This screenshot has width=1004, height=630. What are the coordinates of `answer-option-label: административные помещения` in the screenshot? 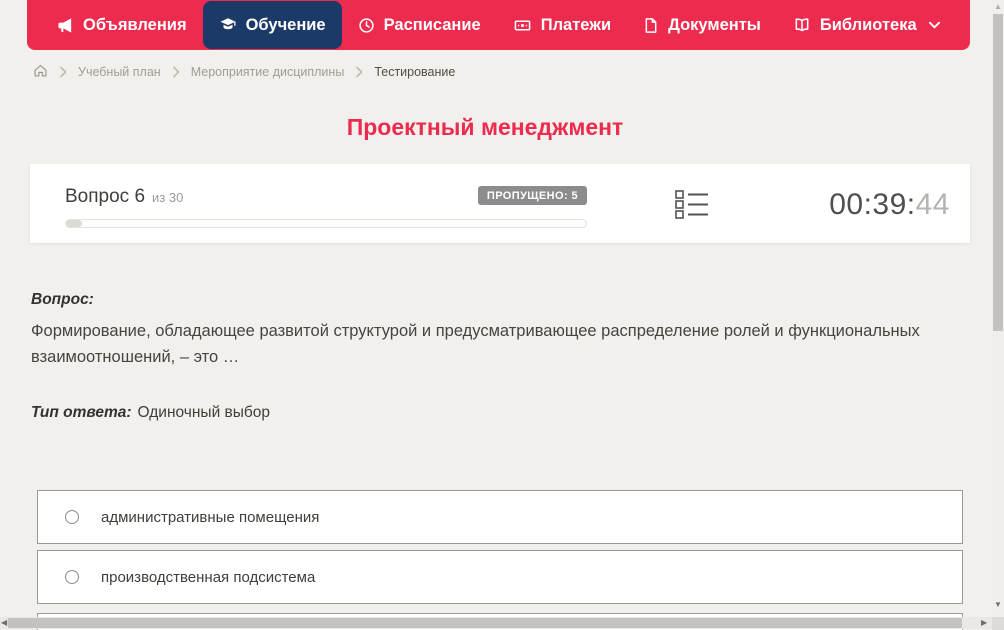 It's located at (210, 517).